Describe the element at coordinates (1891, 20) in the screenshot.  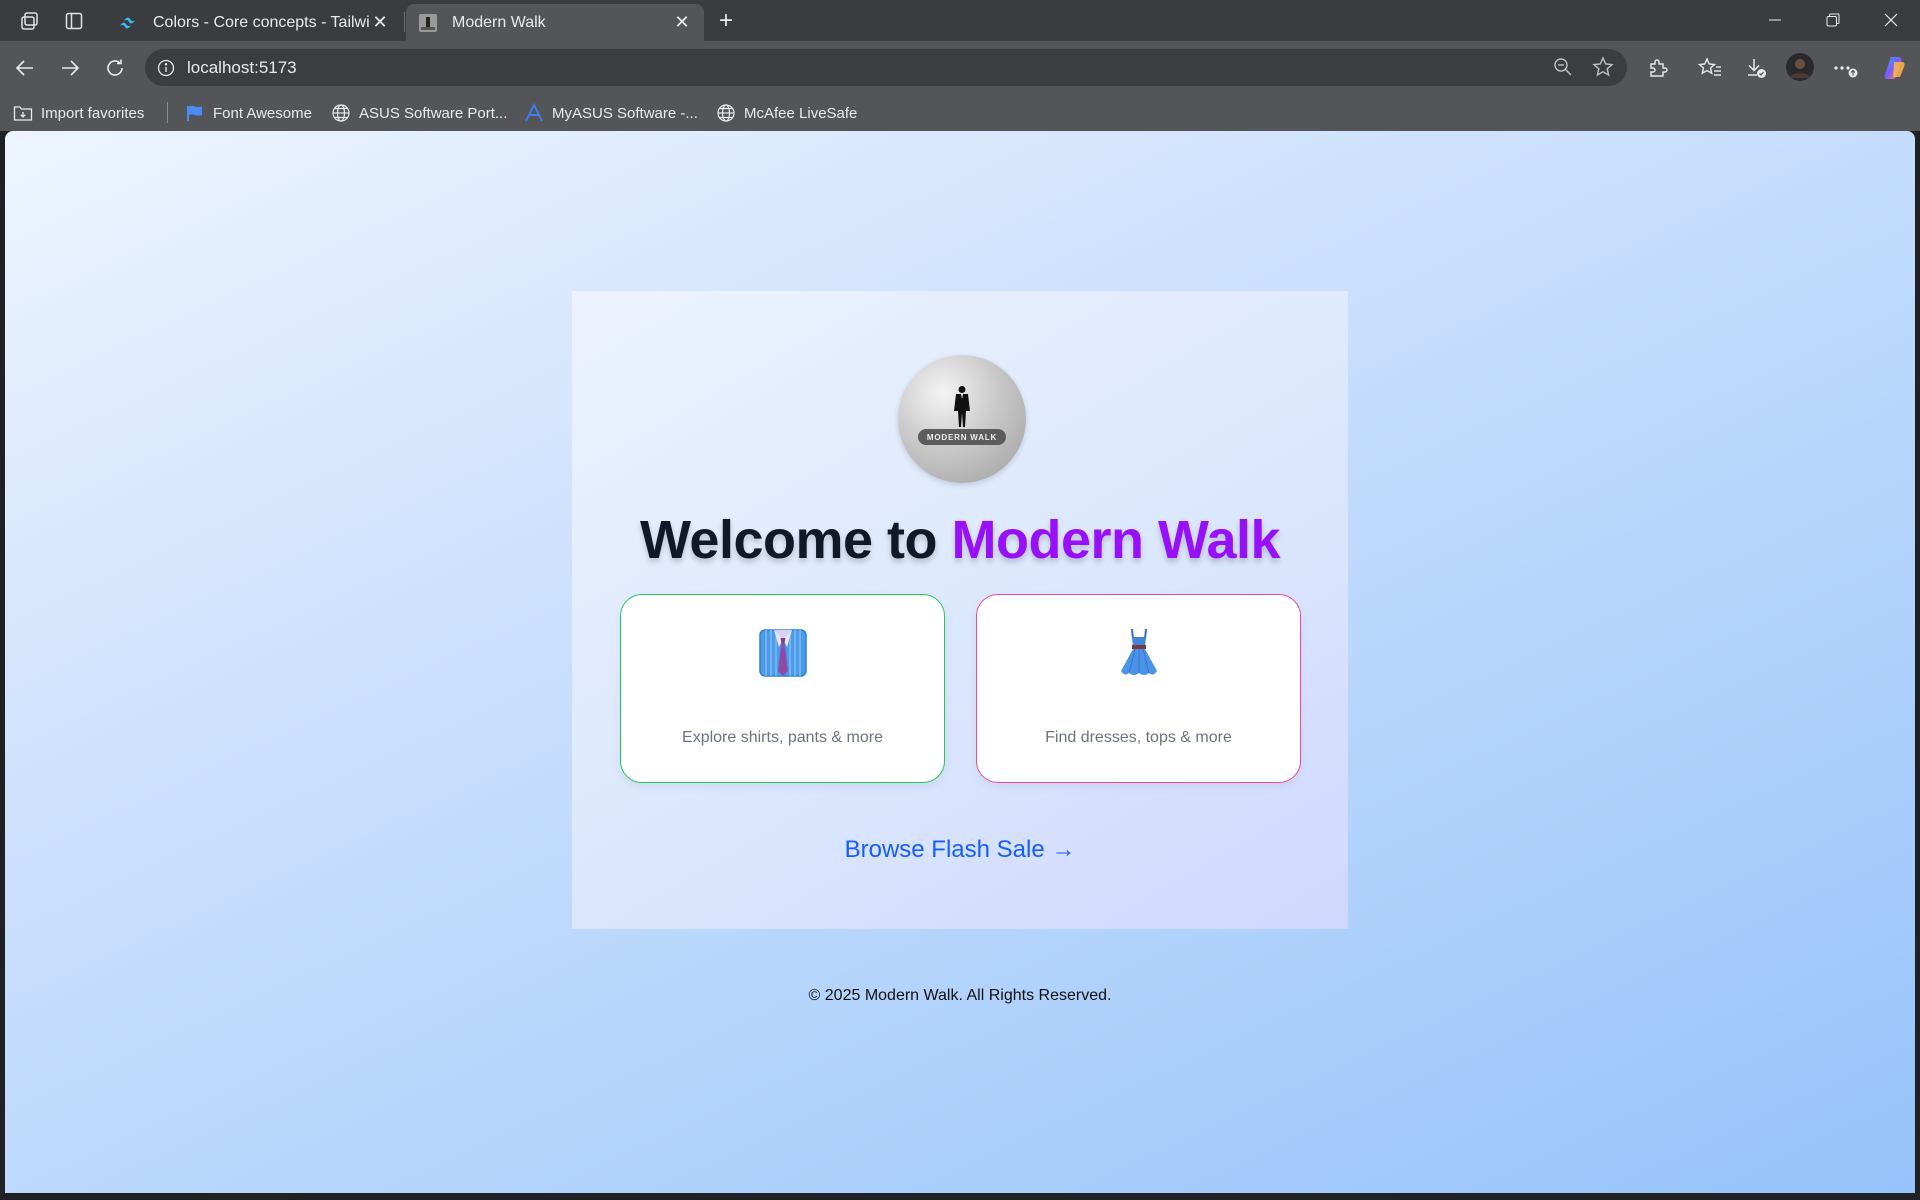
I see `close-window-button` at that location.